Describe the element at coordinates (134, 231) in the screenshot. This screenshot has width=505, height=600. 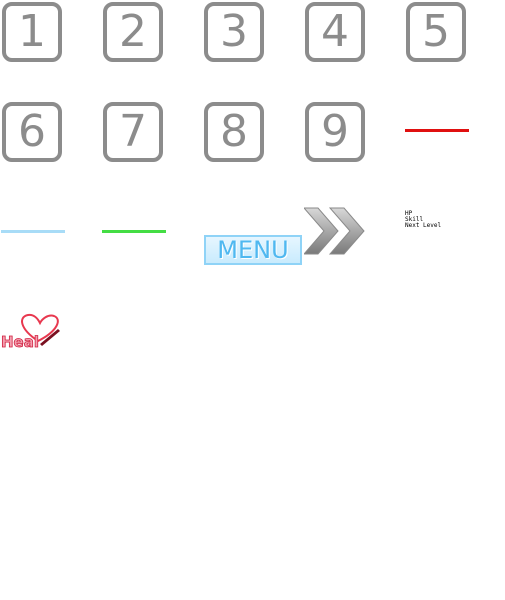
I see `gauge-bar-green` at that location.